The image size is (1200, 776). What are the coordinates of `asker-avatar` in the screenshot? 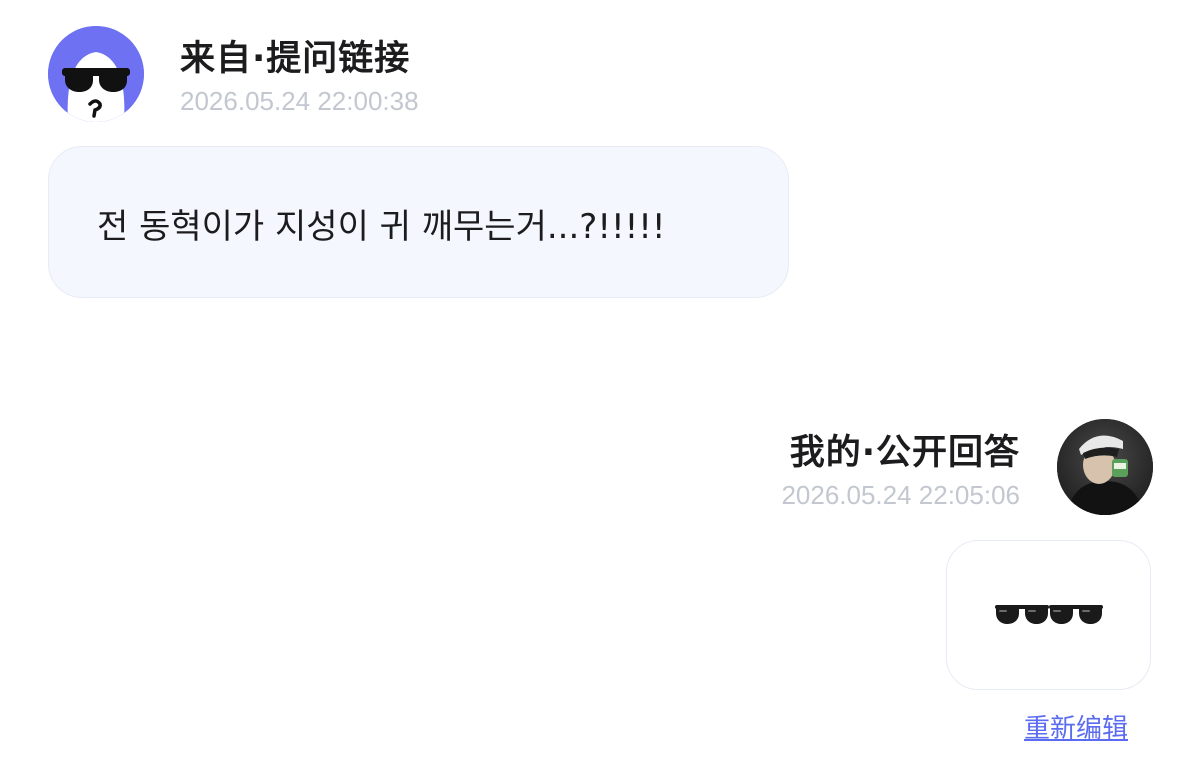 It's located at (96, 74).